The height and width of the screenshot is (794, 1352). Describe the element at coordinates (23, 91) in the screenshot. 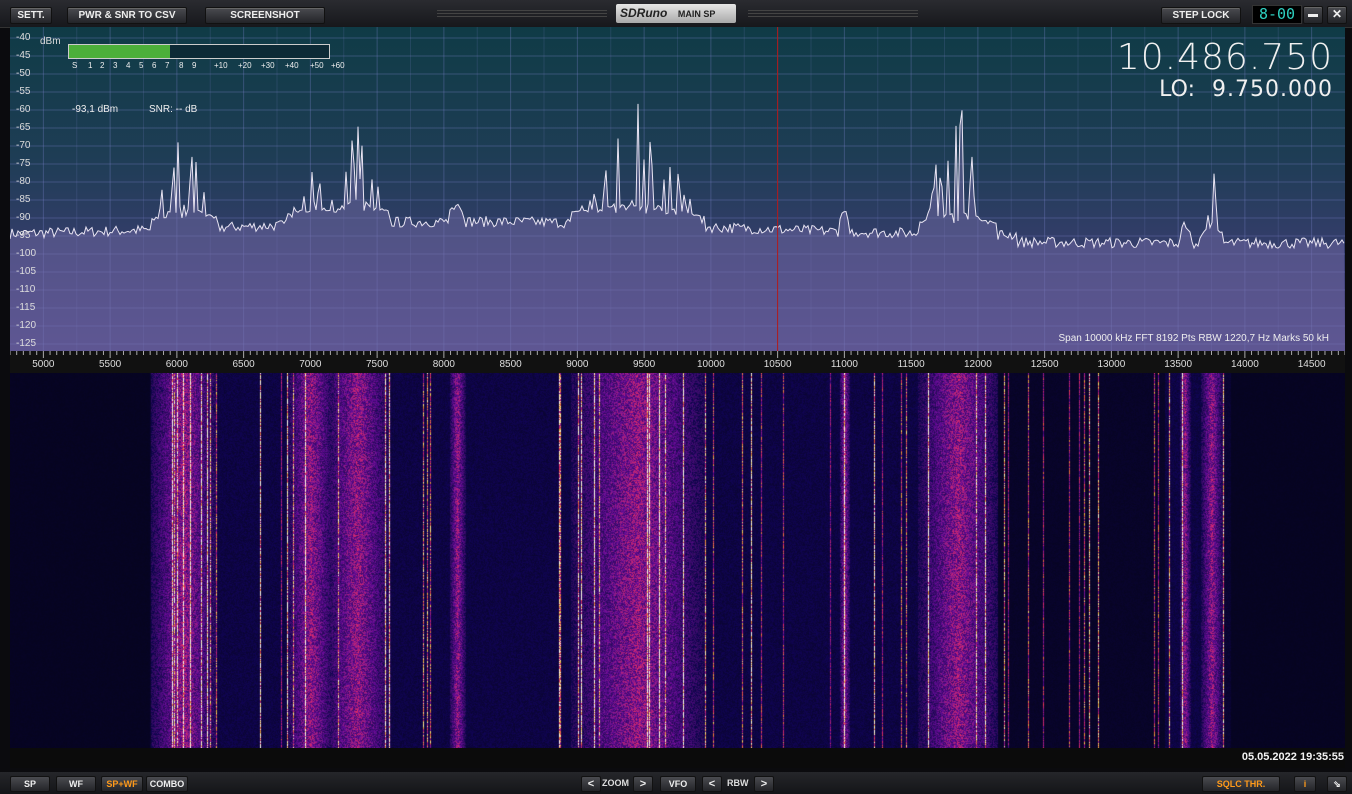

I see `db-label: -55` at that location.